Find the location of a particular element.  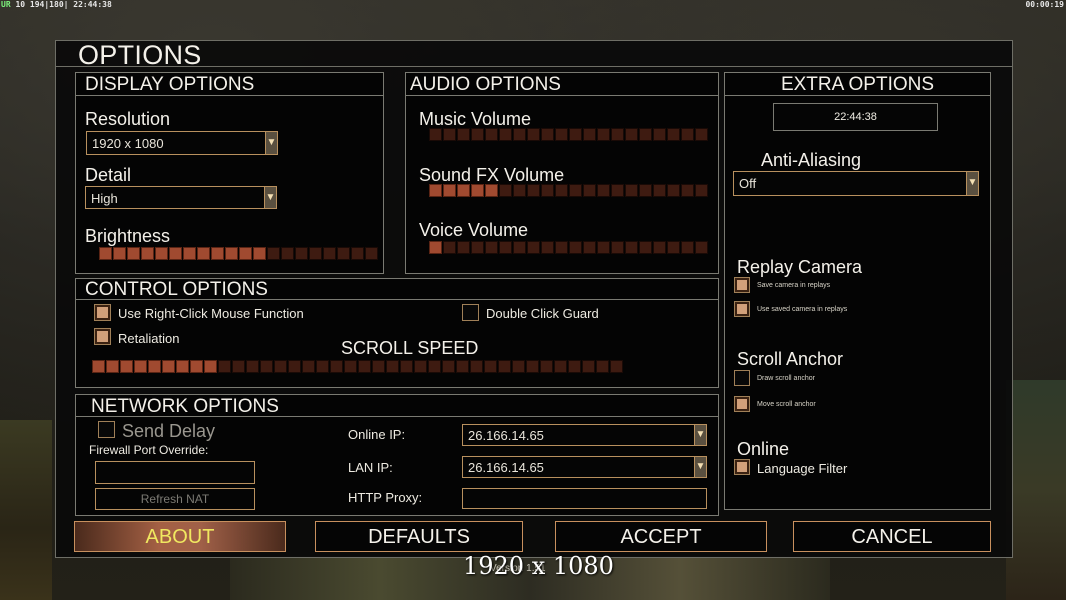

online-ip-dropdown: 26.166.14.65 ▼ is located at coordinates (584, 435).